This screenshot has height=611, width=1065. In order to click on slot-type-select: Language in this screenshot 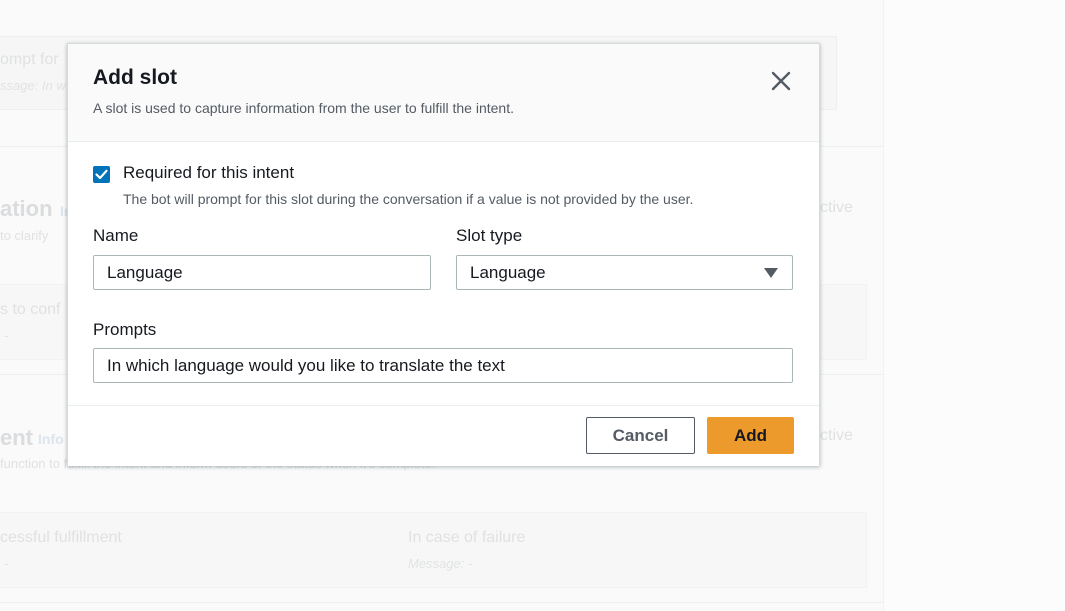, I will do `click(624, 272)`.